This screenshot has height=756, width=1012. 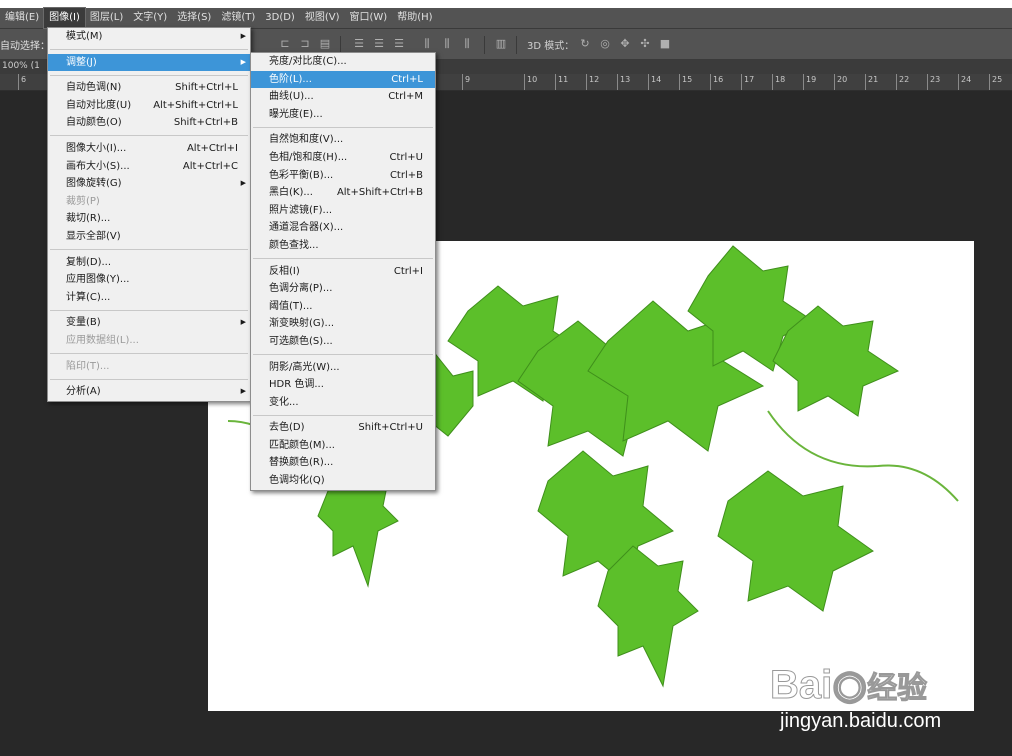 What do you see at coordinates (343, 176) in the screenshot?
I see `menu-item: 色彩平衡(B)... Ctrl+B` at bounding box center [343, 176].